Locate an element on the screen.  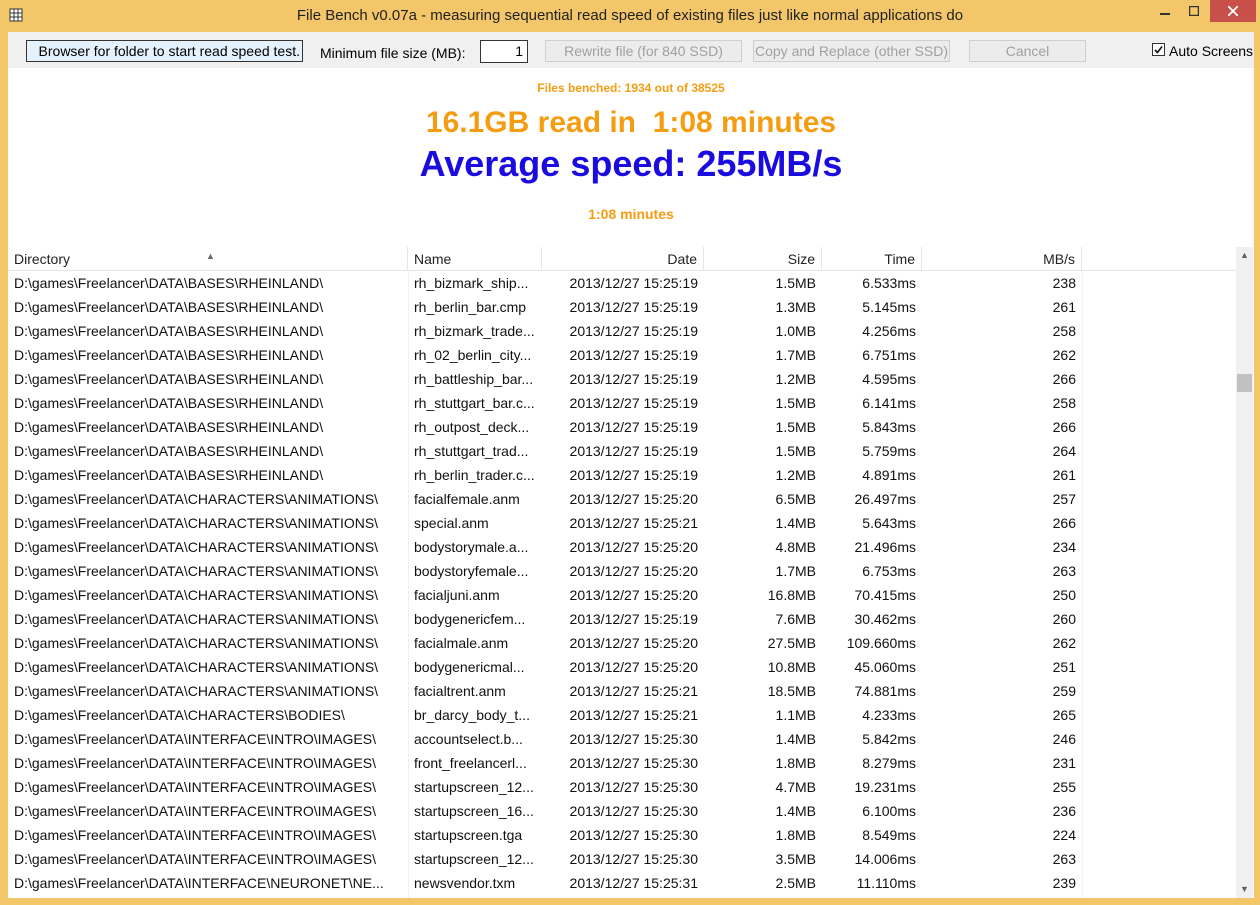
cell-mbs: 234 is located at coordinates (1064, 547).